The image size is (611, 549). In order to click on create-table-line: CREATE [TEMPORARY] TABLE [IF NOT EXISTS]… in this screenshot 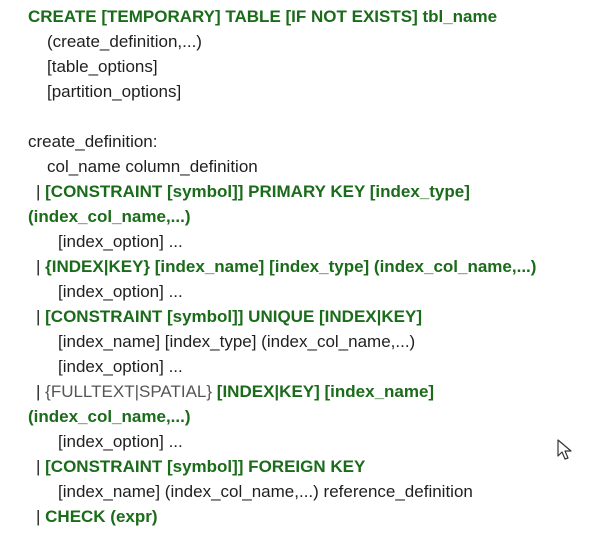, I will do `click(263, 16)`.